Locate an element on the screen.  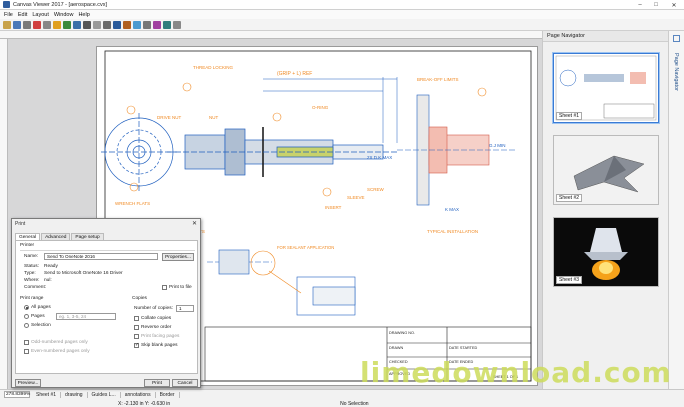
rotate-icon is located at coordinates (147, 24).